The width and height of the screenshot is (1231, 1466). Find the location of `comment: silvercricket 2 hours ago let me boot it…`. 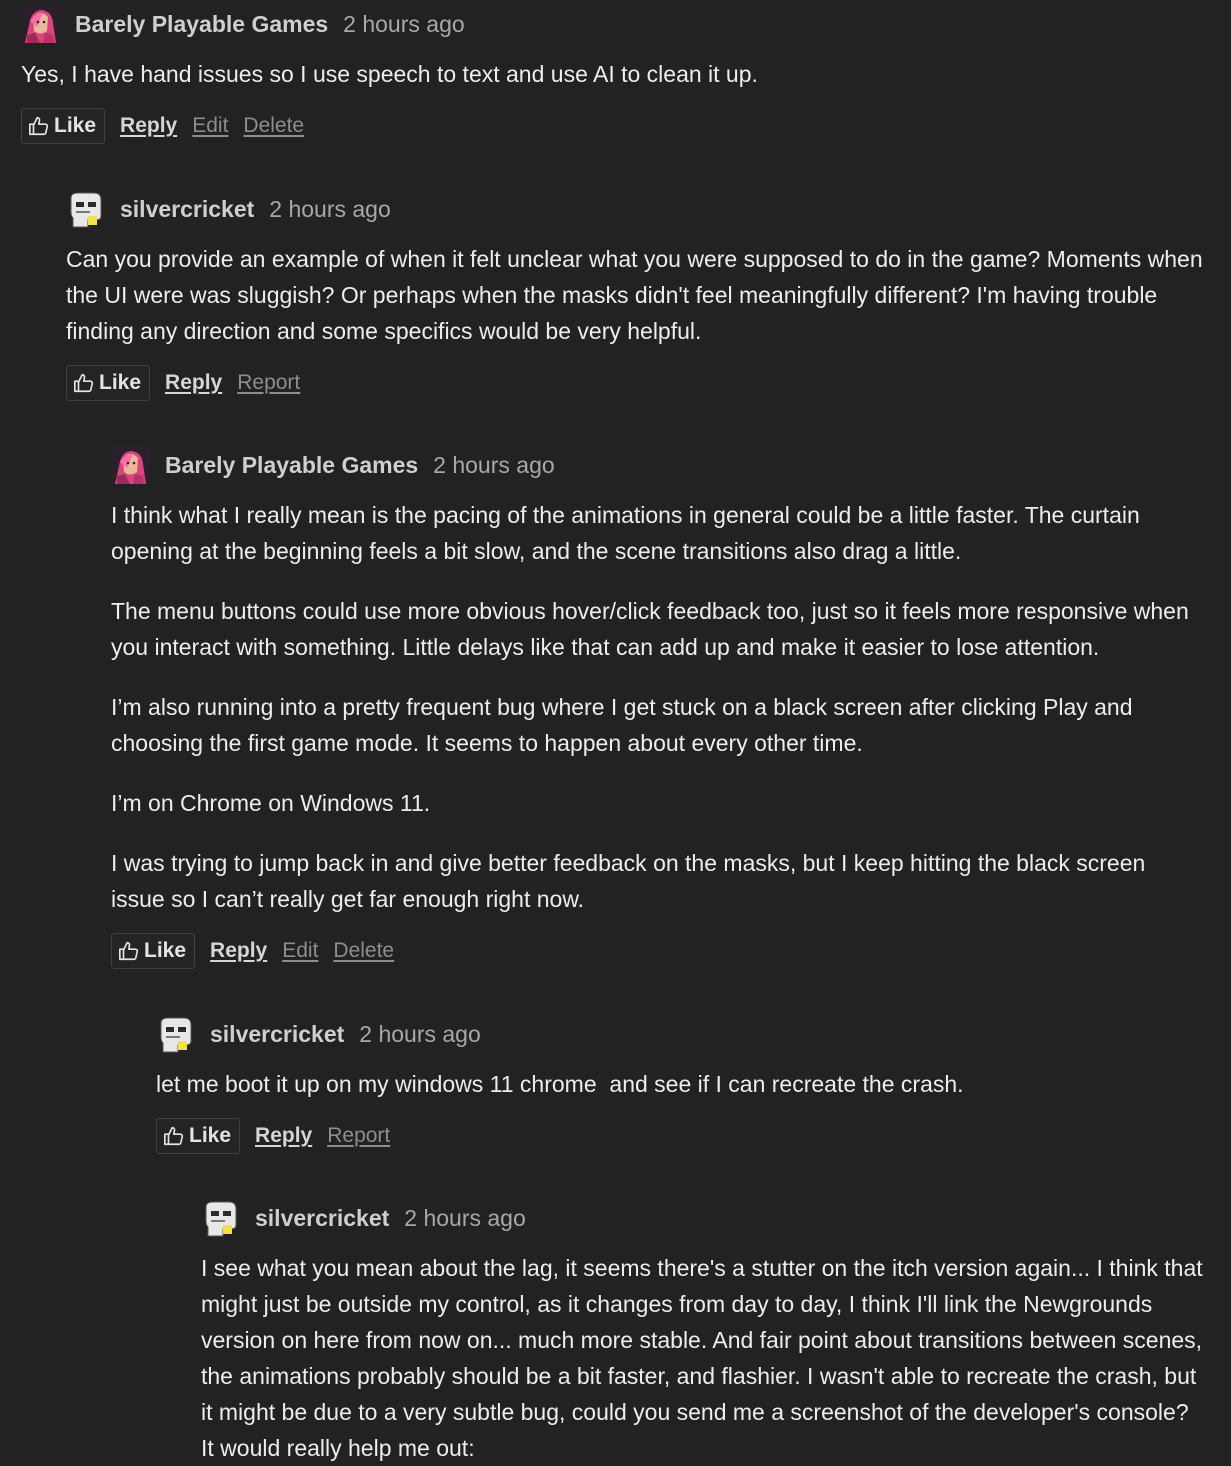

comment: silvercricket 2 hours ago let me boot it… is located at coordinates (680, 1084).